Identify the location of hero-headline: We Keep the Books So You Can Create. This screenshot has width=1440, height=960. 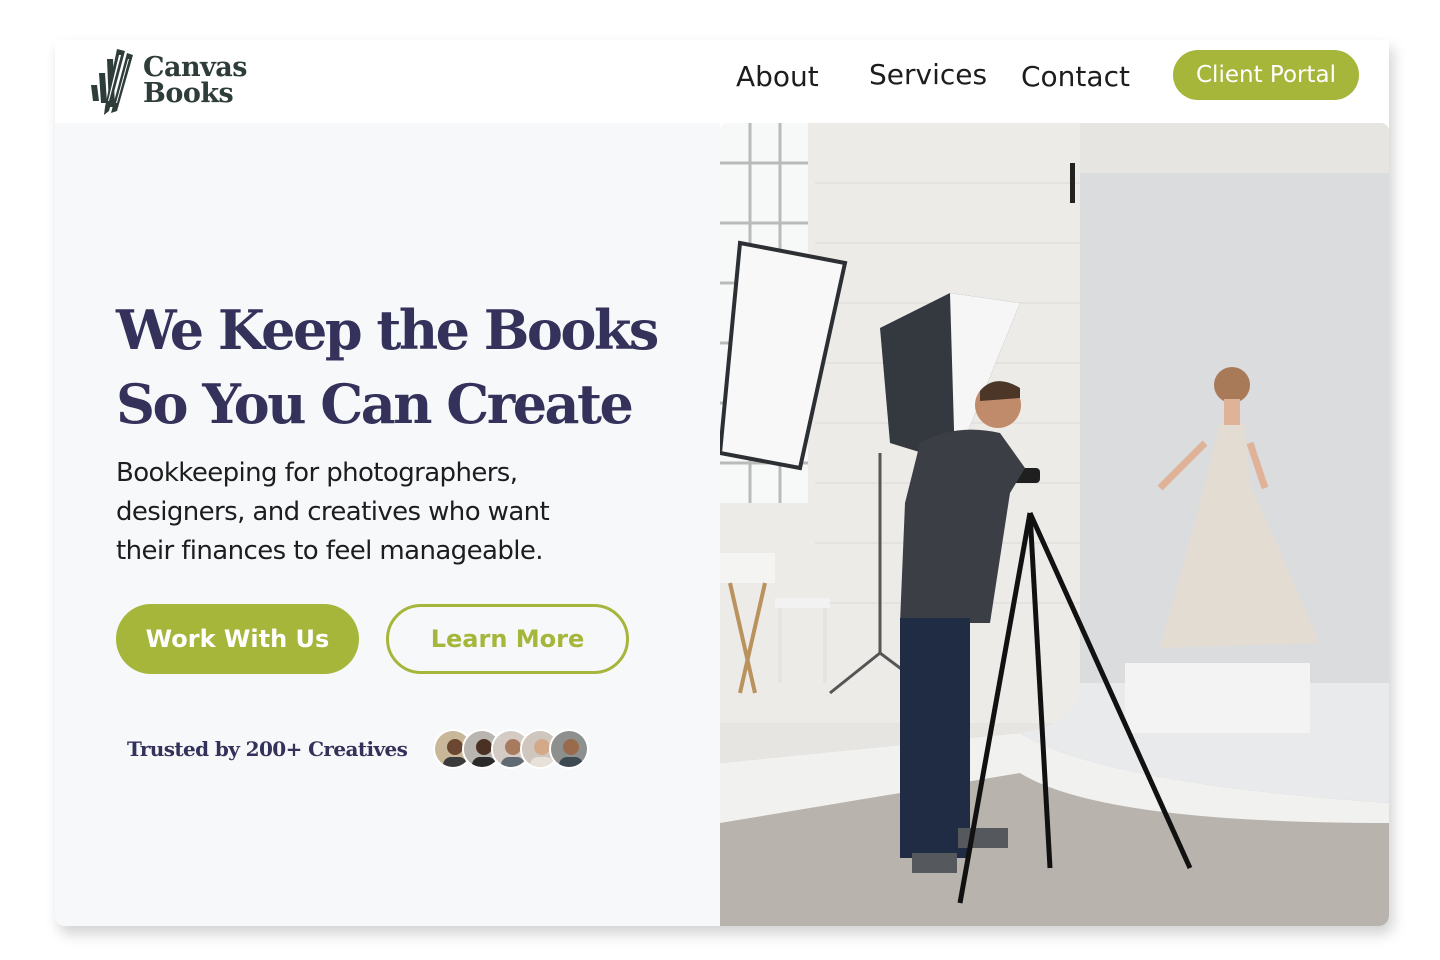
(416, 367).